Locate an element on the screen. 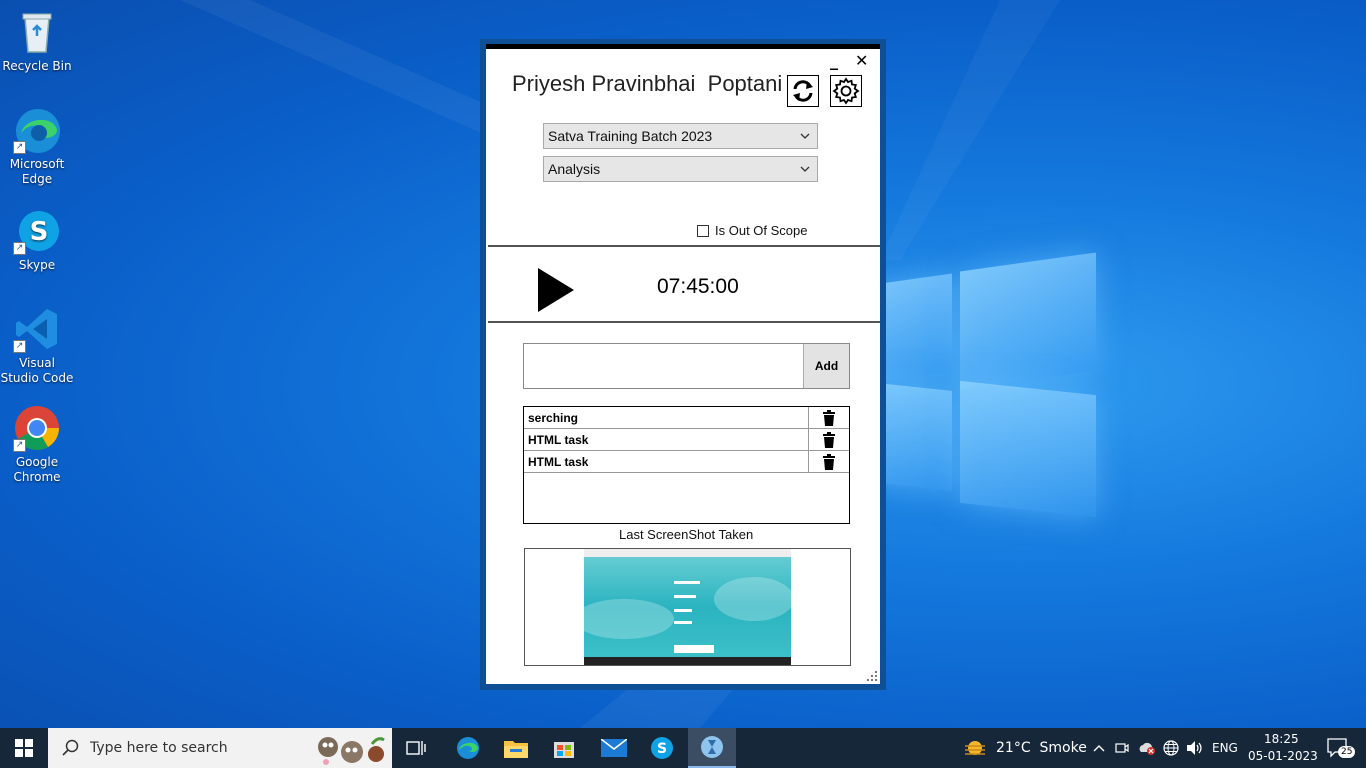  notification-badge: 25 is located at coordinates (1347, 752).